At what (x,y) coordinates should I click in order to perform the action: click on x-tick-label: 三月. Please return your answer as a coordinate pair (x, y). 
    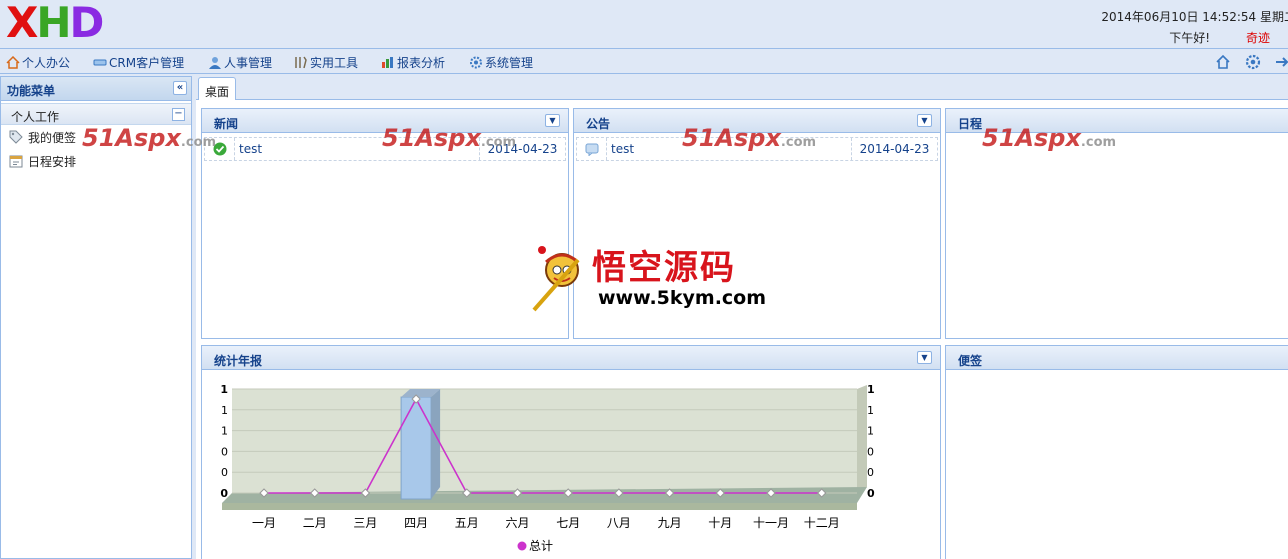
    Looking at the image, I should click on (365, 523).